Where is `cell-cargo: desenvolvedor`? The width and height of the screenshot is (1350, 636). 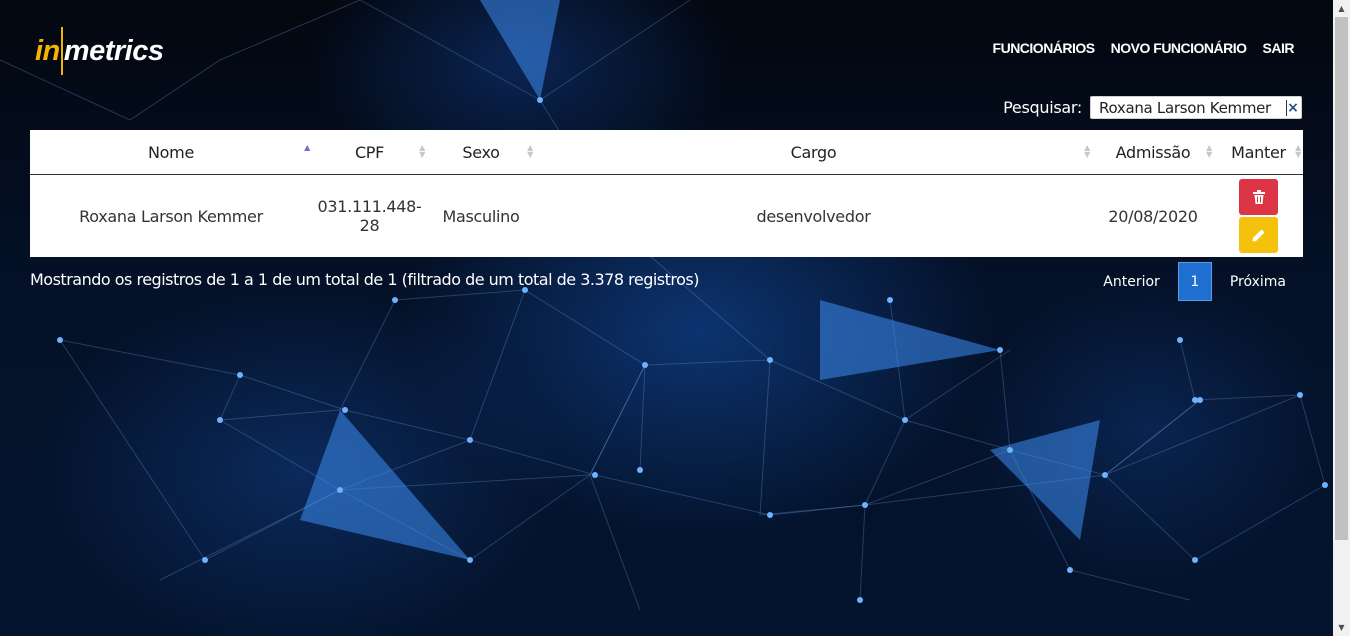 cell-cargo: desenvolvedor is located at coordinates (813, 216).